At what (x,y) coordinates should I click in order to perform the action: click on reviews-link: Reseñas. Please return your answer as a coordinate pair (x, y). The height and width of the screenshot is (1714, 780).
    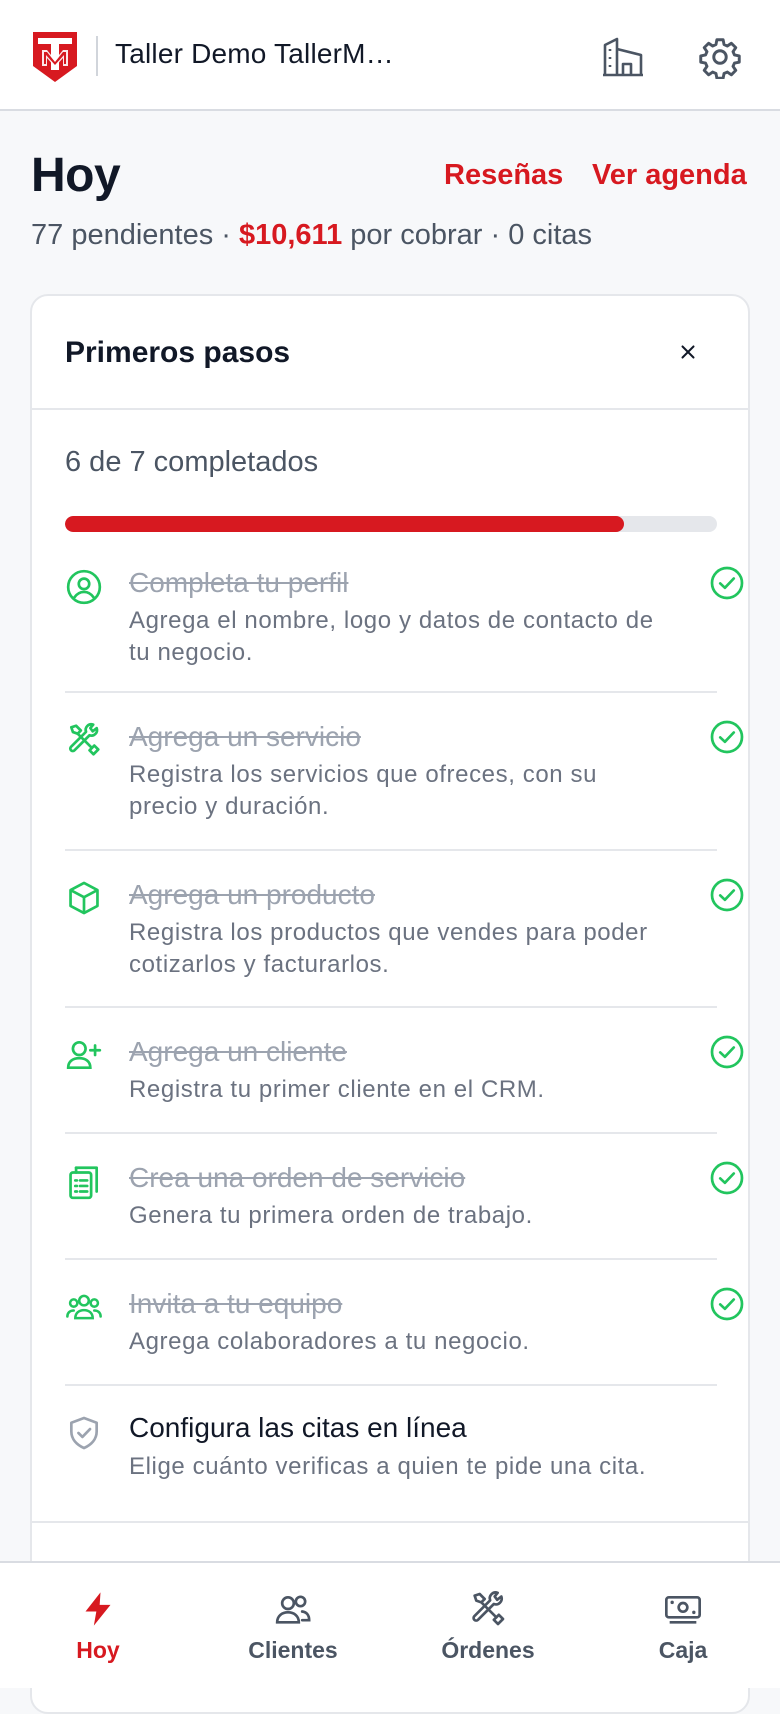
    Looking at the image, I should click on (503, 175).